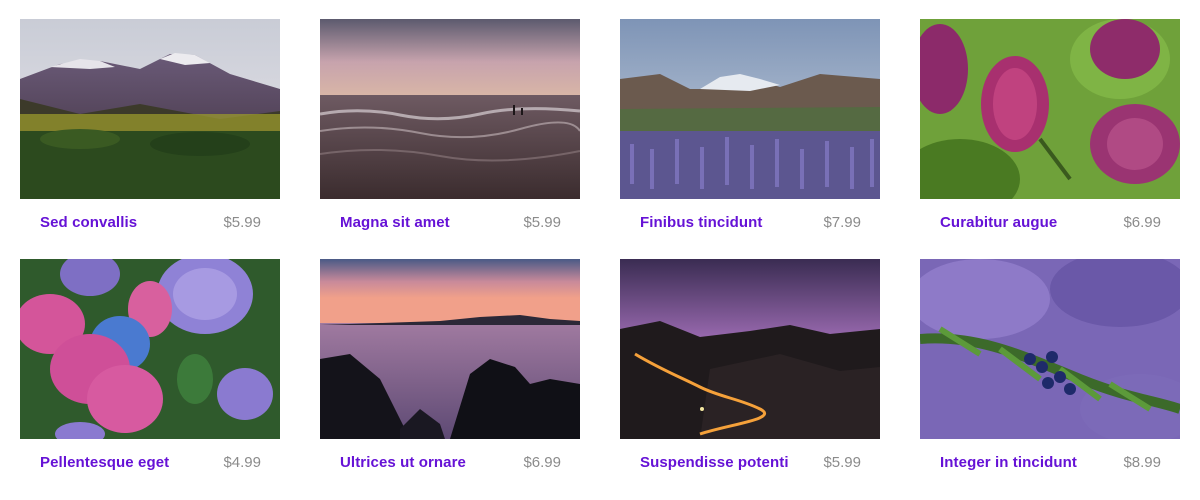 The width and height of the screenshot is (1200, 500). I want to click on ocean-waves-photo, so click(450, 109).